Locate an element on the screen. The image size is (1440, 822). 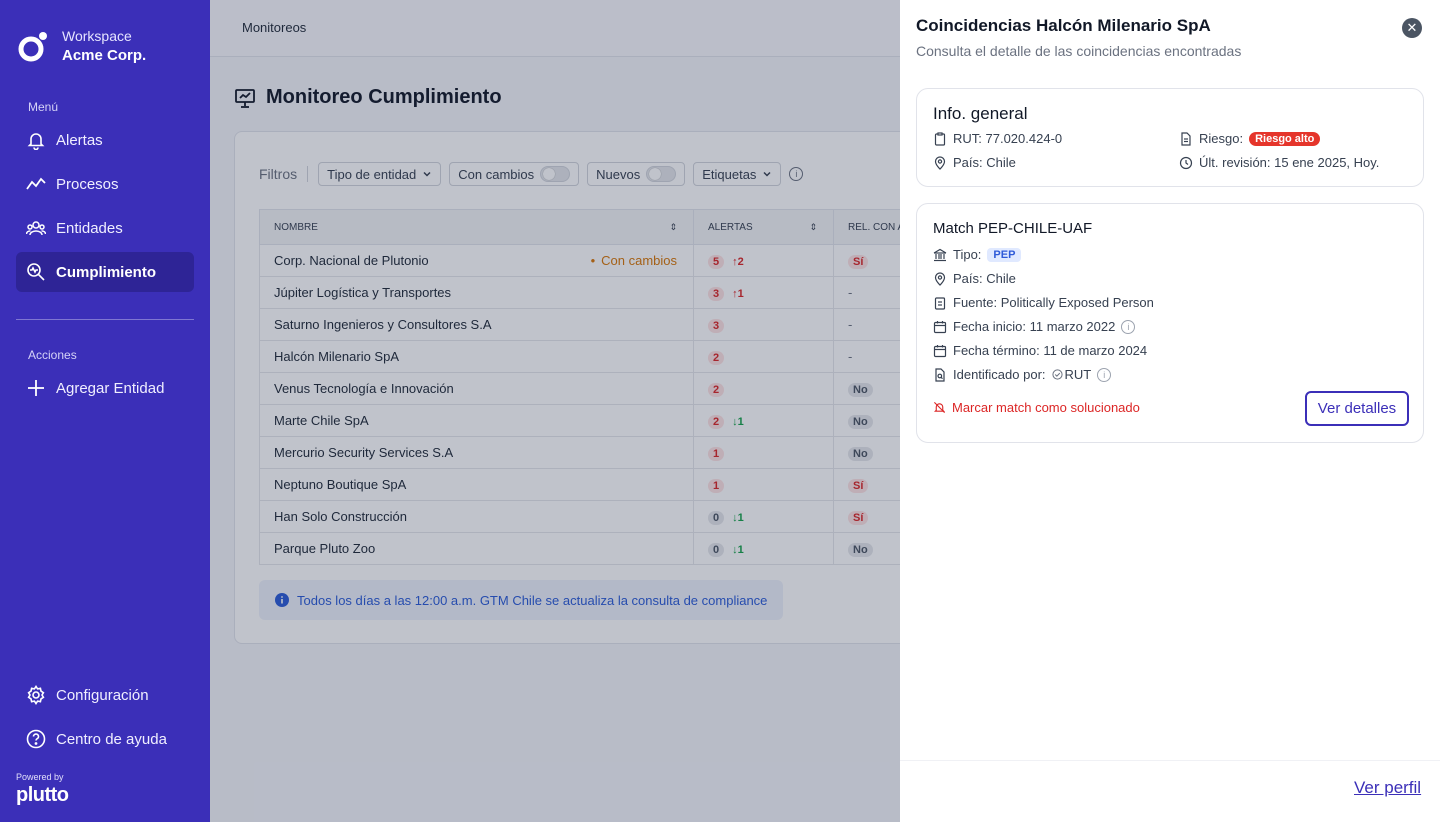
bell-icon is located at coordinates (36, 141).